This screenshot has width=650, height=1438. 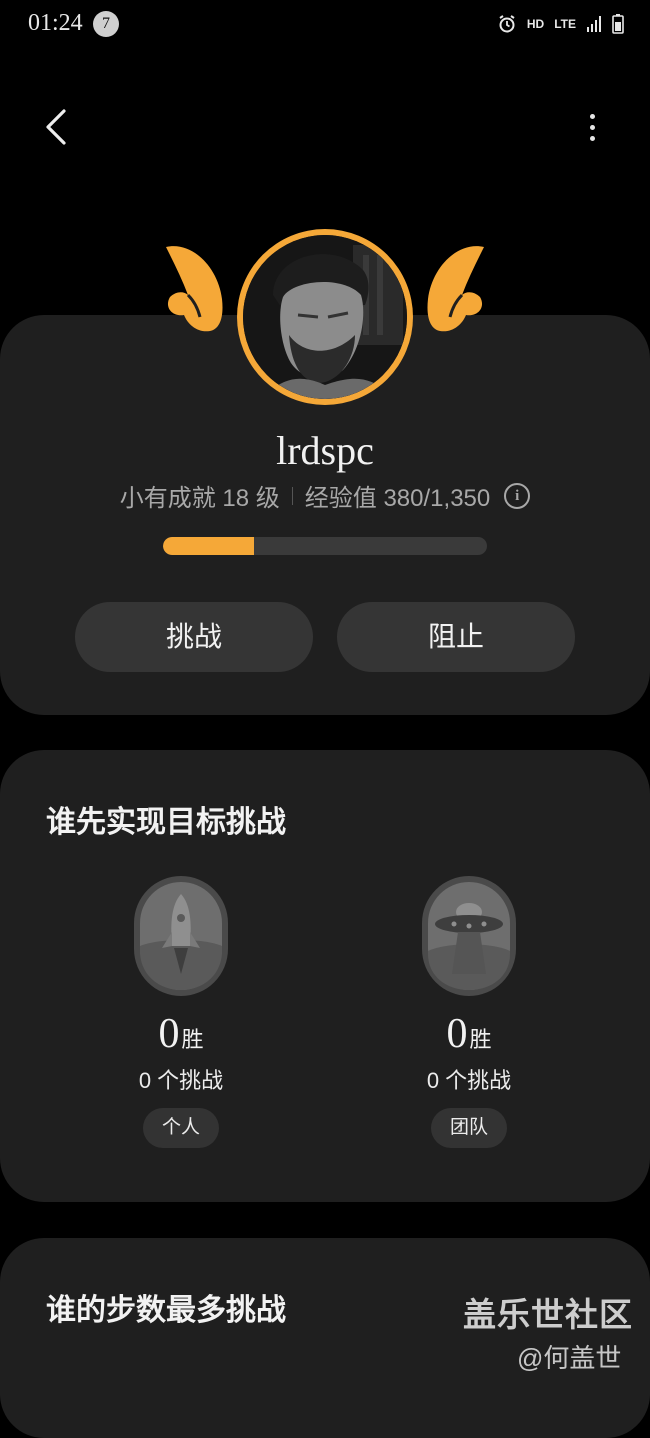 What do you see at coordinates (457, 1034) in the screenshot?
I see `team-wins-count: 0` at bounding box center [457, 1034].